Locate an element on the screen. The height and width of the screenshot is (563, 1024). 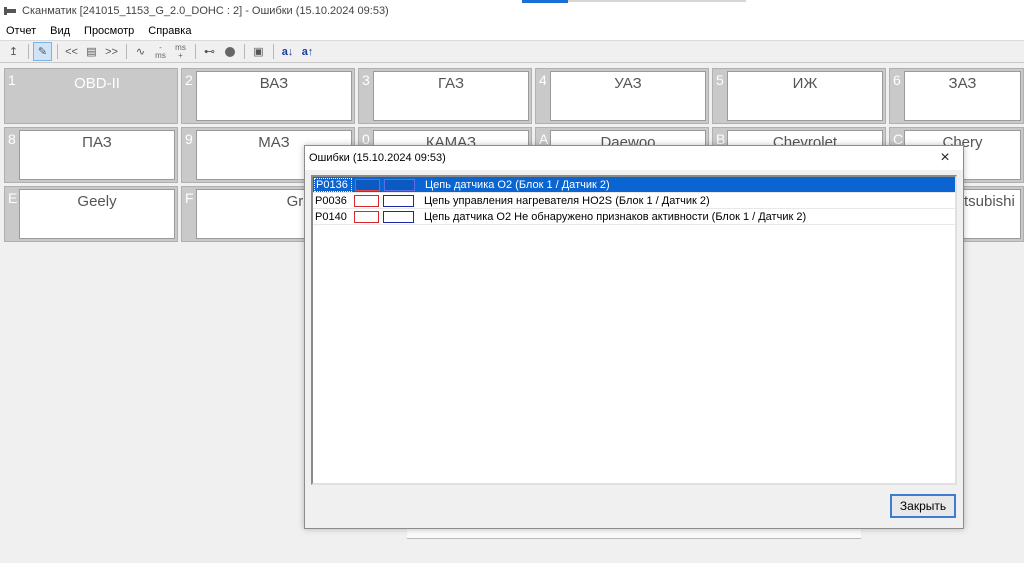
brand-label: УАЗ is located at coordinates (628, 83).